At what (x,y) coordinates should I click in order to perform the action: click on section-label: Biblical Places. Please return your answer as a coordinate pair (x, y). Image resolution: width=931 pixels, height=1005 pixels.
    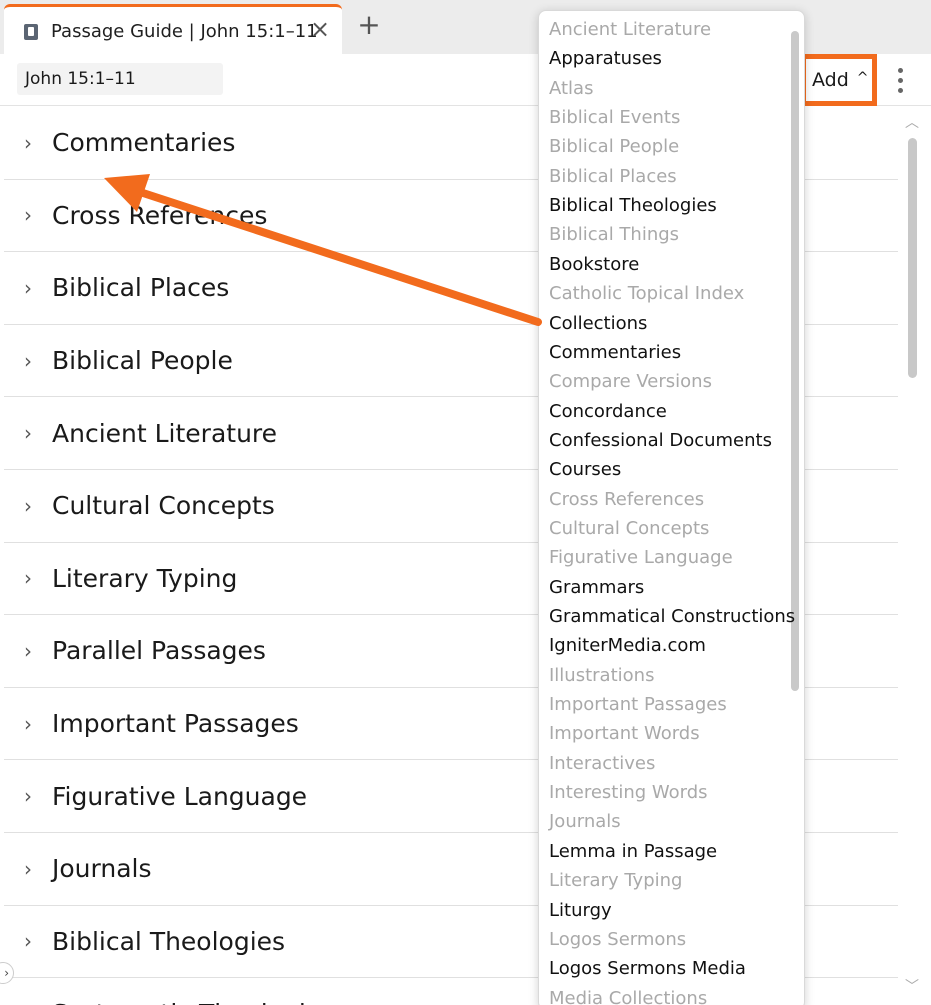
    Looking at the image, I should click on (141, 288).